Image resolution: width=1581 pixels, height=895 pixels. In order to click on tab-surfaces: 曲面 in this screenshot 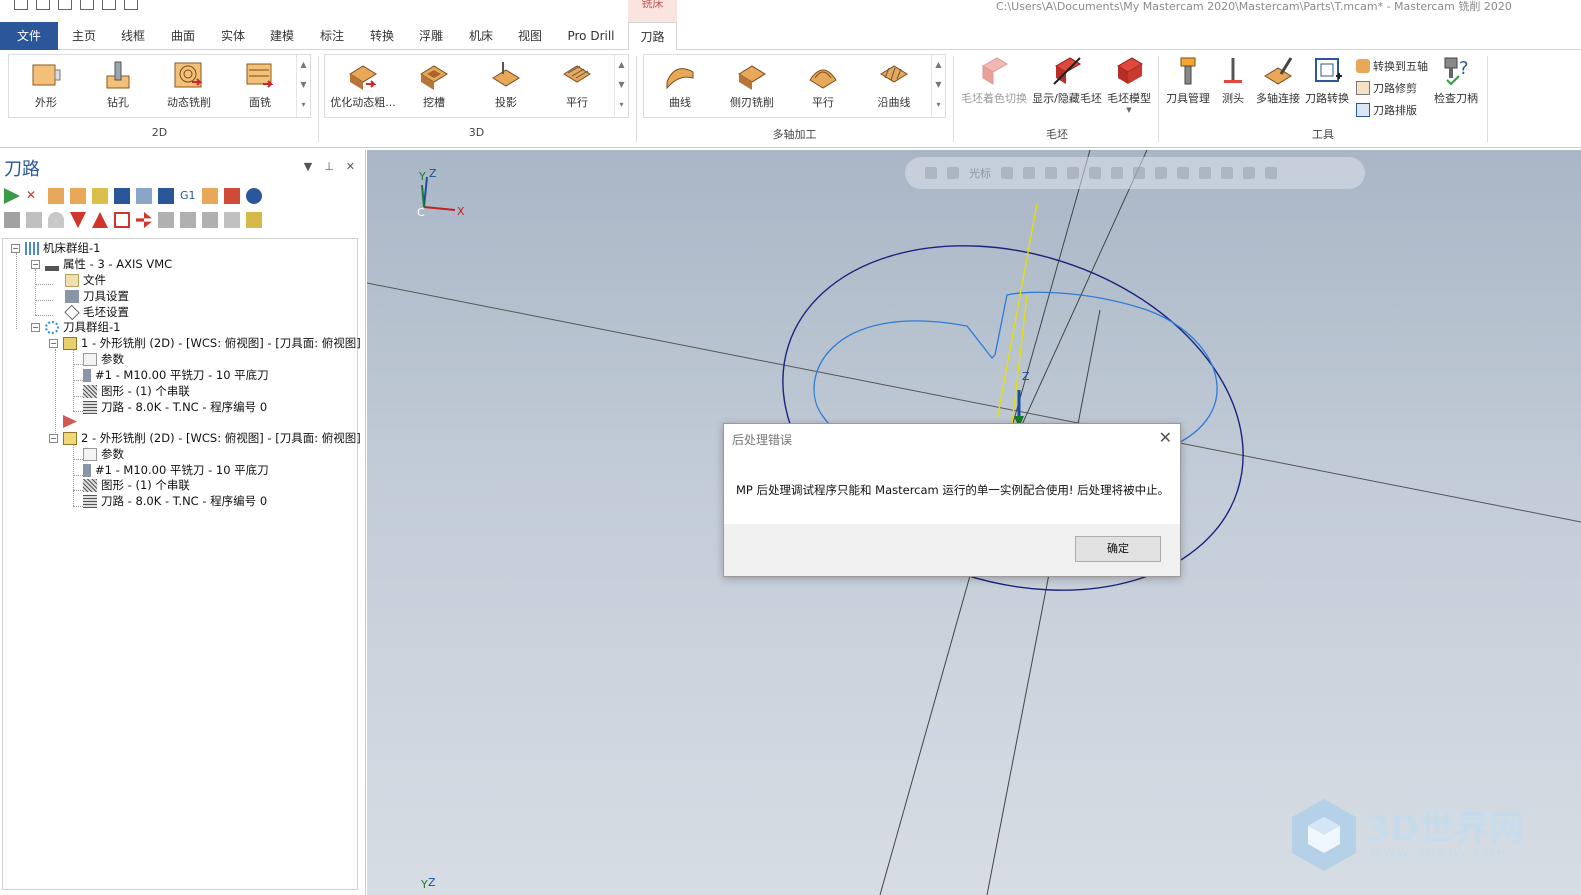, I will do `click(183, 36)`.